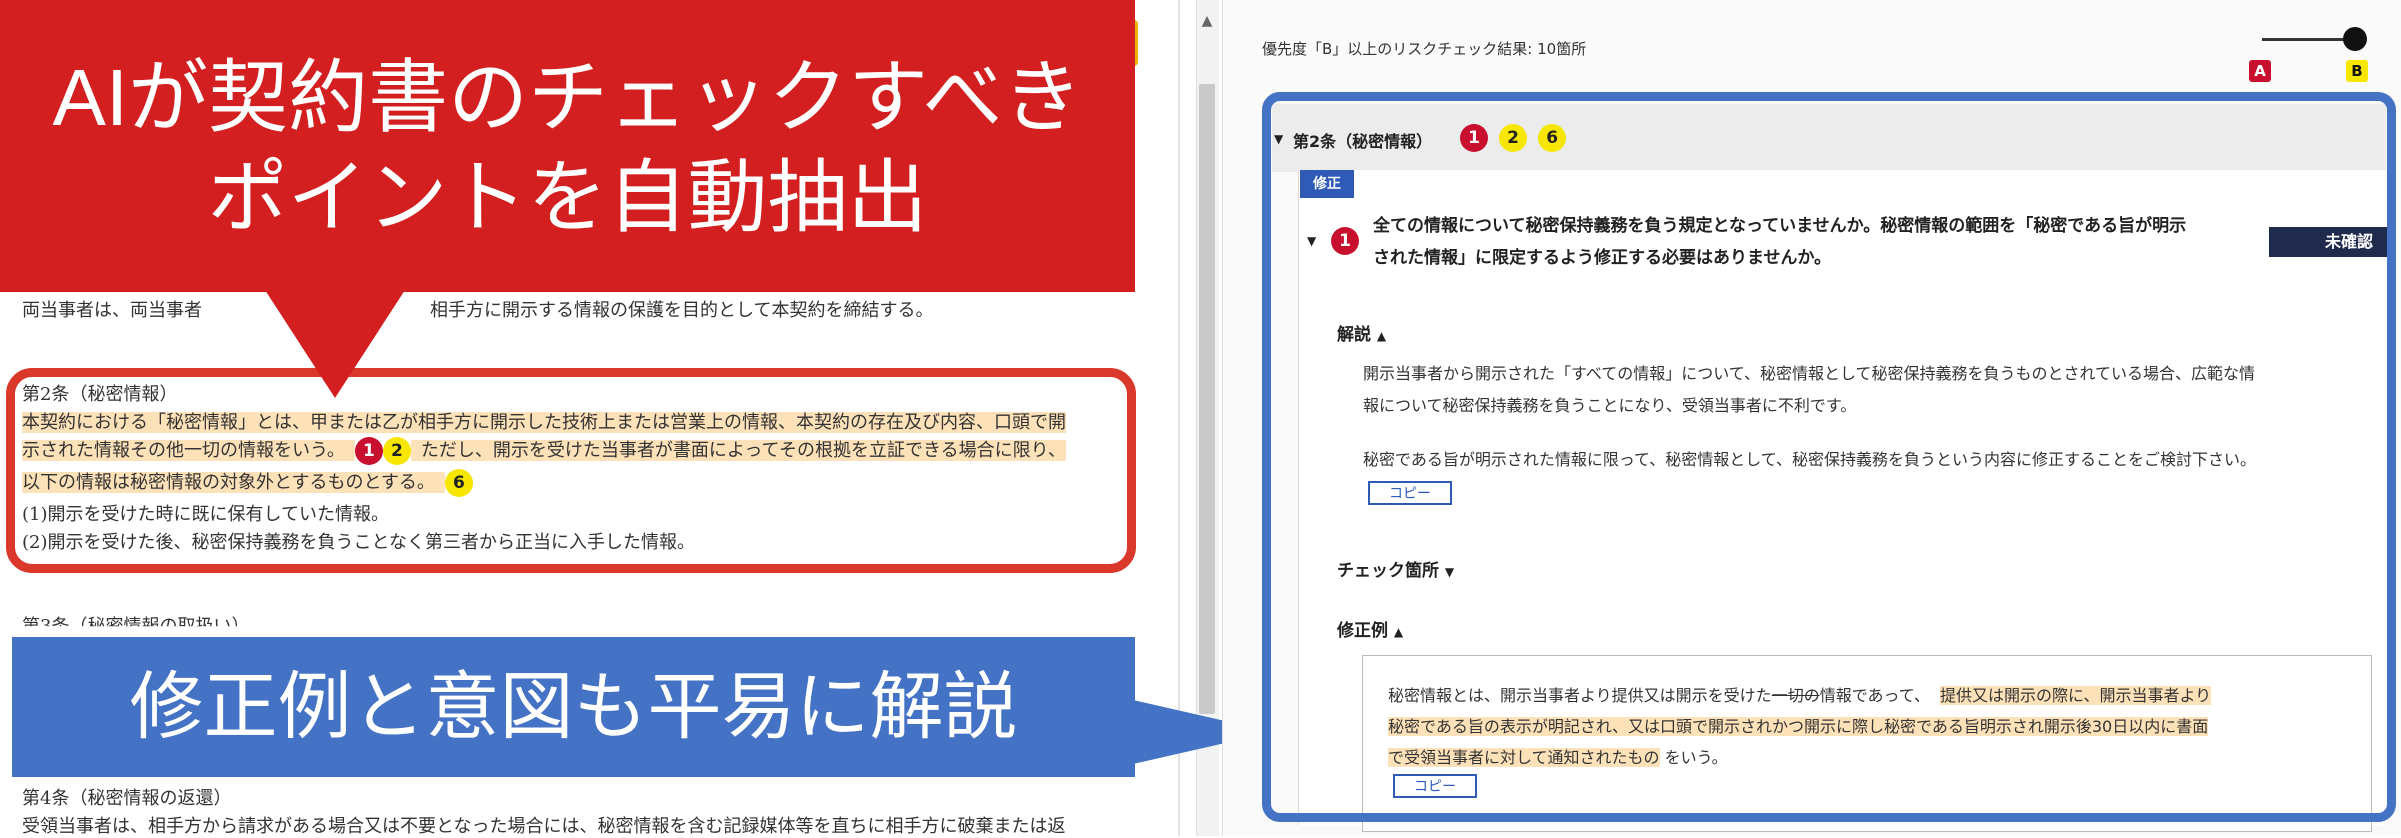 This screenshot has width=2401, height=838. What do you see at coordinates (335, 344) in the screenshot?
I see `callout-auto-extract-pointer` at bounding box center [335, 344].